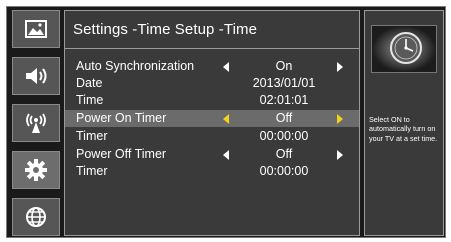 The height and width of the screenshot is (242, 451). I want to click on menu-sidebar, so click(36, 123).